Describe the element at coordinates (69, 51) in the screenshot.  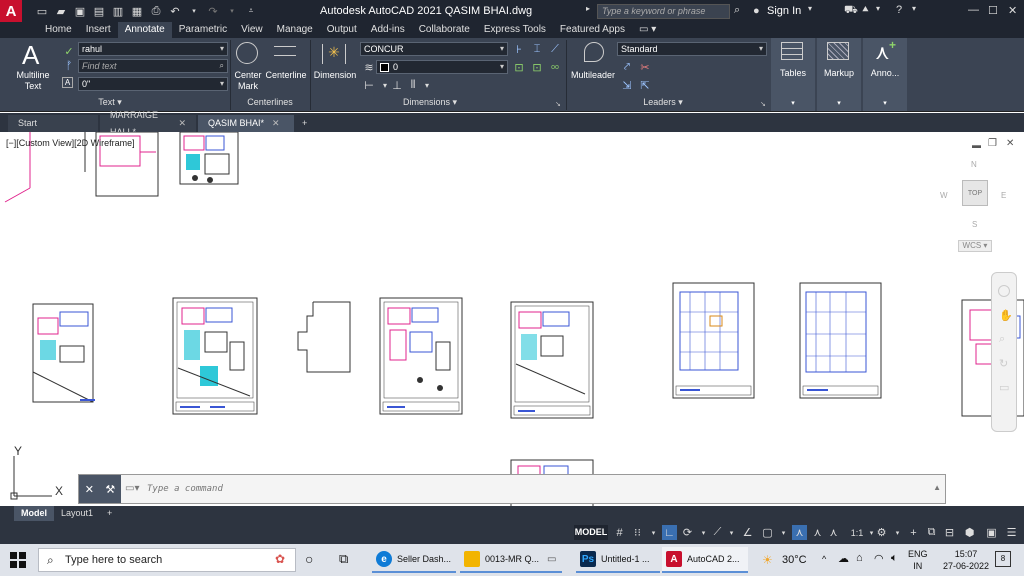
I see `spell-check-icon: ✓` at that location.